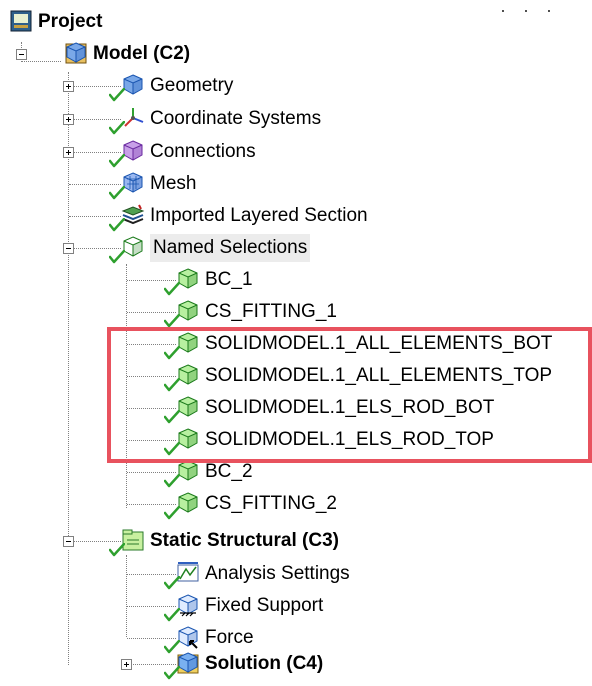 The width and height of the screenshot is (592, 686). I want to click on project-icon, so click(21, 21).